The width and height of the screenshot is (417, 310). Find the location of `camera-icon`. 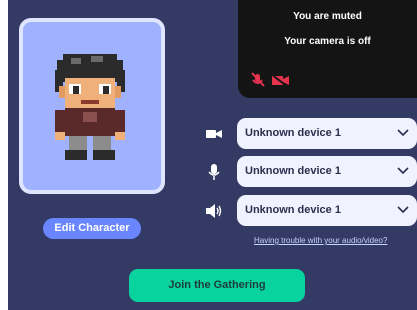

camera-icon is located at coordinates (214, 134).